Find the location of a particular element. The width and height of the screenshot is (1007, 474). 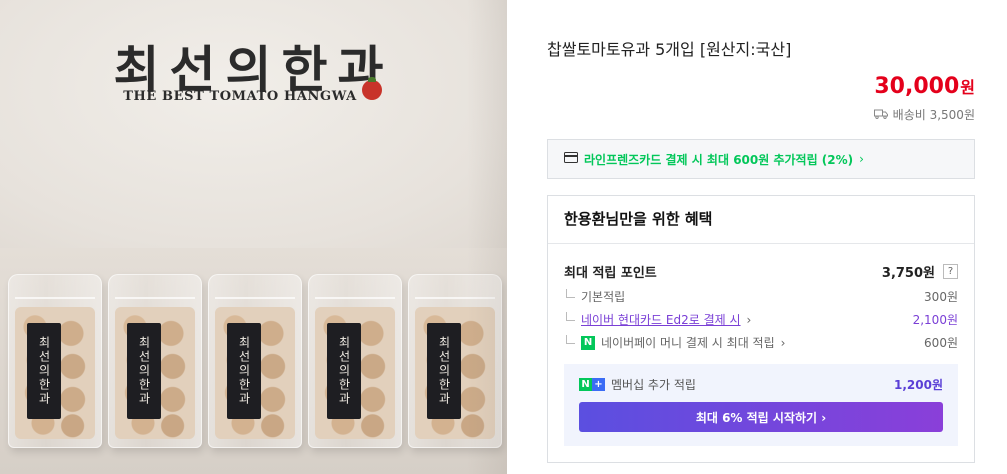

membership-box: N + 멤버십 추가 적립 1,200원 최대 6% 적립 시작하기 › is located at coordinates (761, 405).